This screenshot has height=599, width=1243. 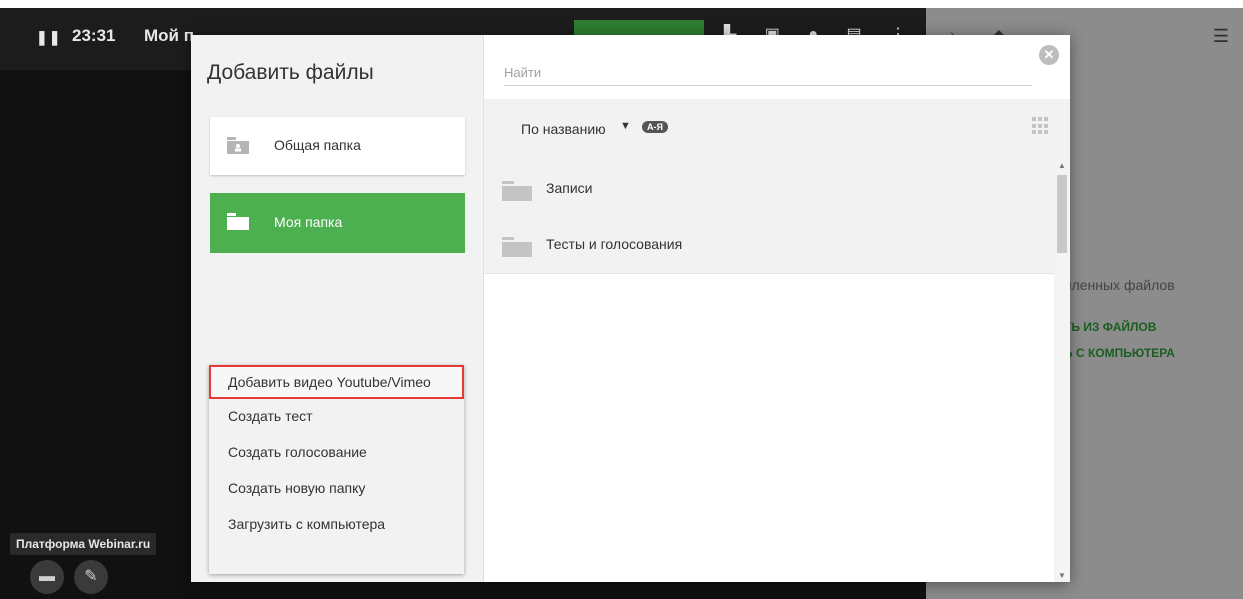 I want to click on pause-icon: ❚❚, so click(x=48, y=37).